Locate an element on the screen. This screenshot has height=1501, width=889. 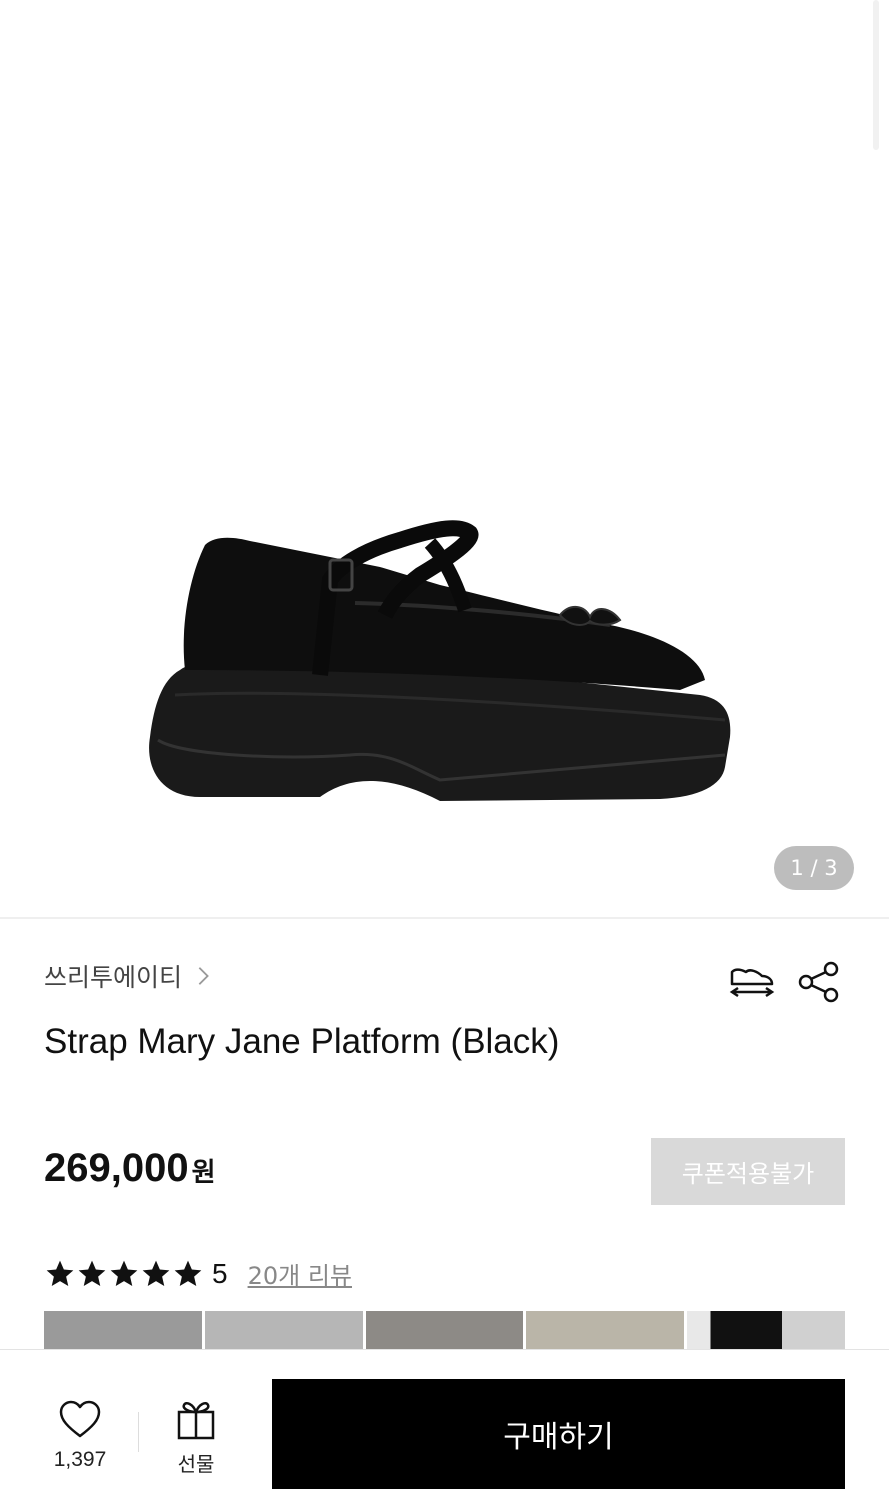
rating-stars is located at coordinates (124, 1274).